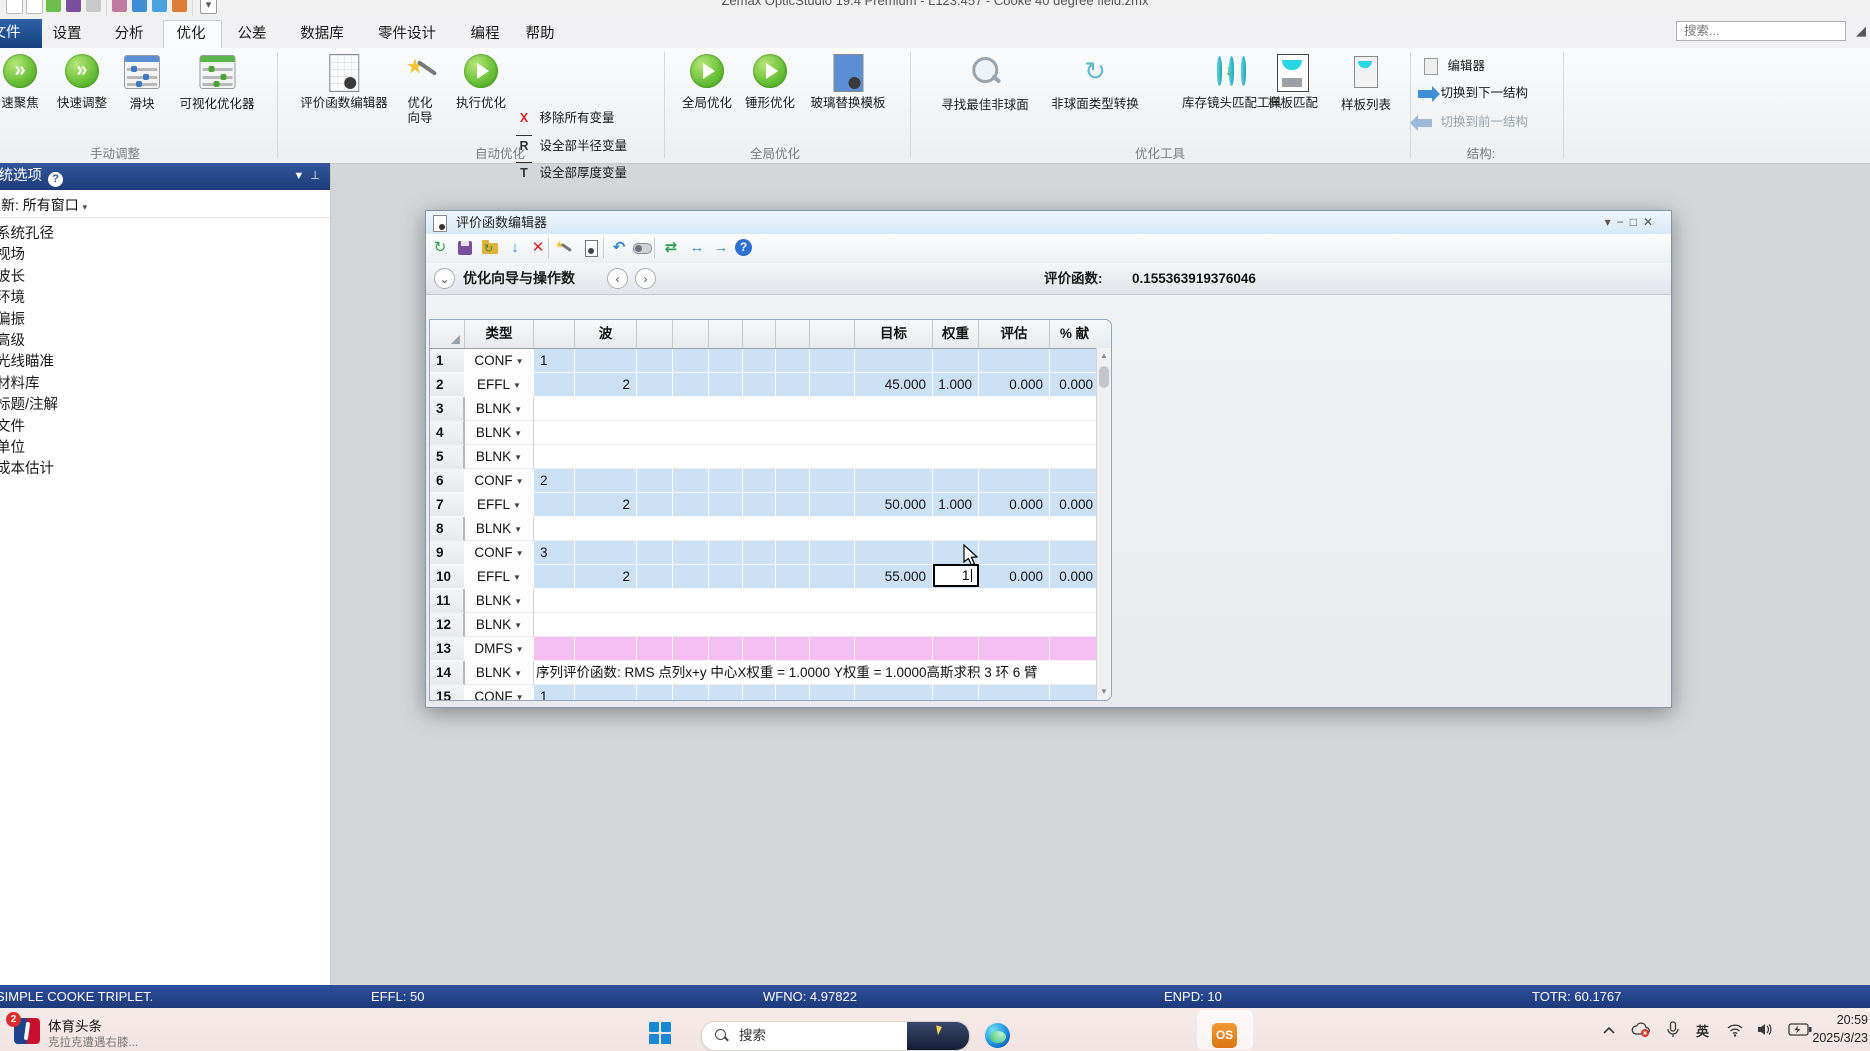 The height and width of the screenshot is (1051, 1870). I want to click on run-optimization-button: 执行优化, so click(481, 81).